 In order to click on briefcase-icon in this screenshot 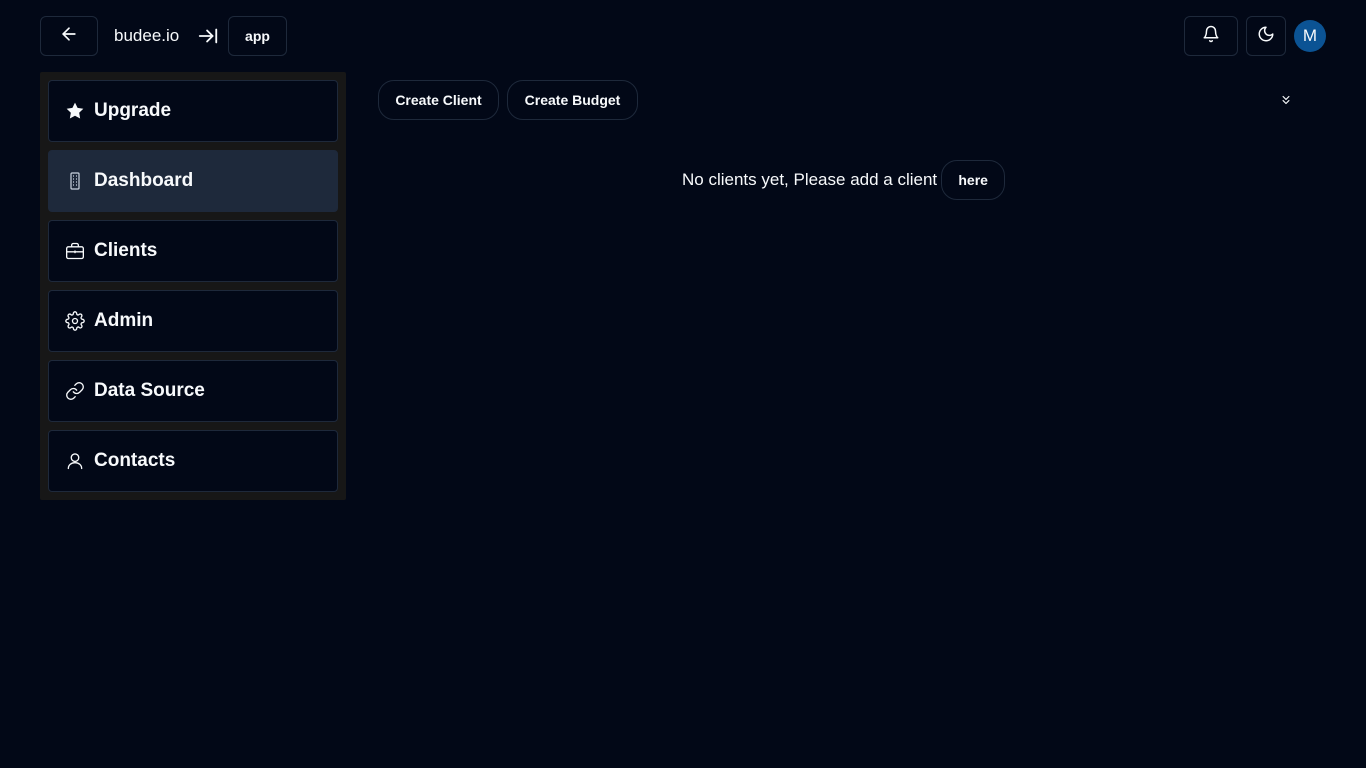, I will do `click(75, 251)`.